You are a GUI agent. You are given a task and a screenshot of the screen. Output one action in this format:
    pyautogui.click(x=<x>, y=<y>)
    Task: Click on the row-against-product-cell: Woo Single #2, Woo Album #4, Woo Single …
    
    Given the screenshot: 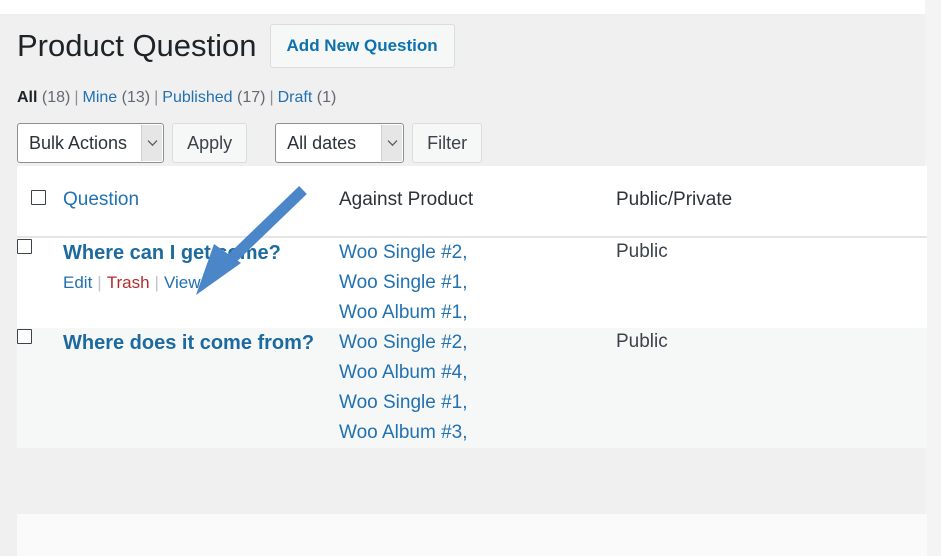 What is the action you would take?
    pyautogui.click(x=477, y=388)
    